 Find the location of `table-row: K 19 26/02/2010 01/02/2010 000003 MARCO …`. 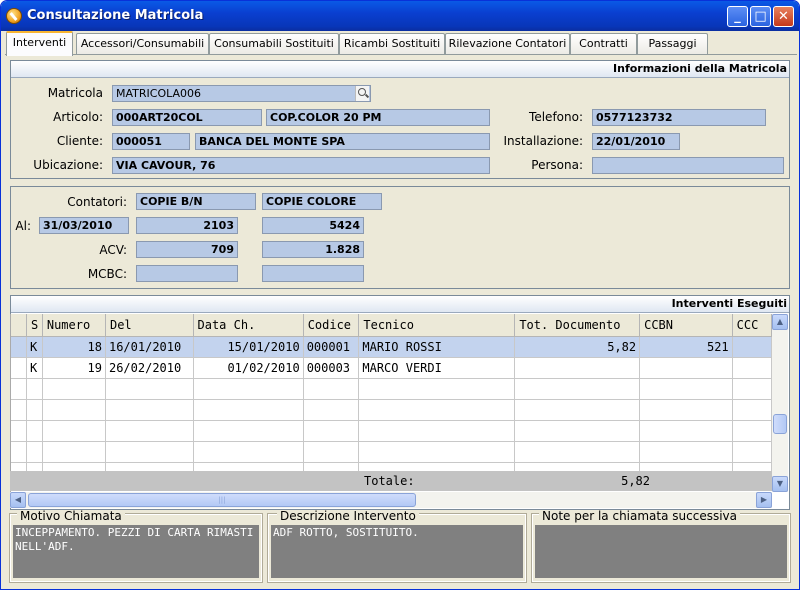

table-row: K 19 26/02/2010 01/02/2010 000003 MARCO … is located at coordinates (391, 368).